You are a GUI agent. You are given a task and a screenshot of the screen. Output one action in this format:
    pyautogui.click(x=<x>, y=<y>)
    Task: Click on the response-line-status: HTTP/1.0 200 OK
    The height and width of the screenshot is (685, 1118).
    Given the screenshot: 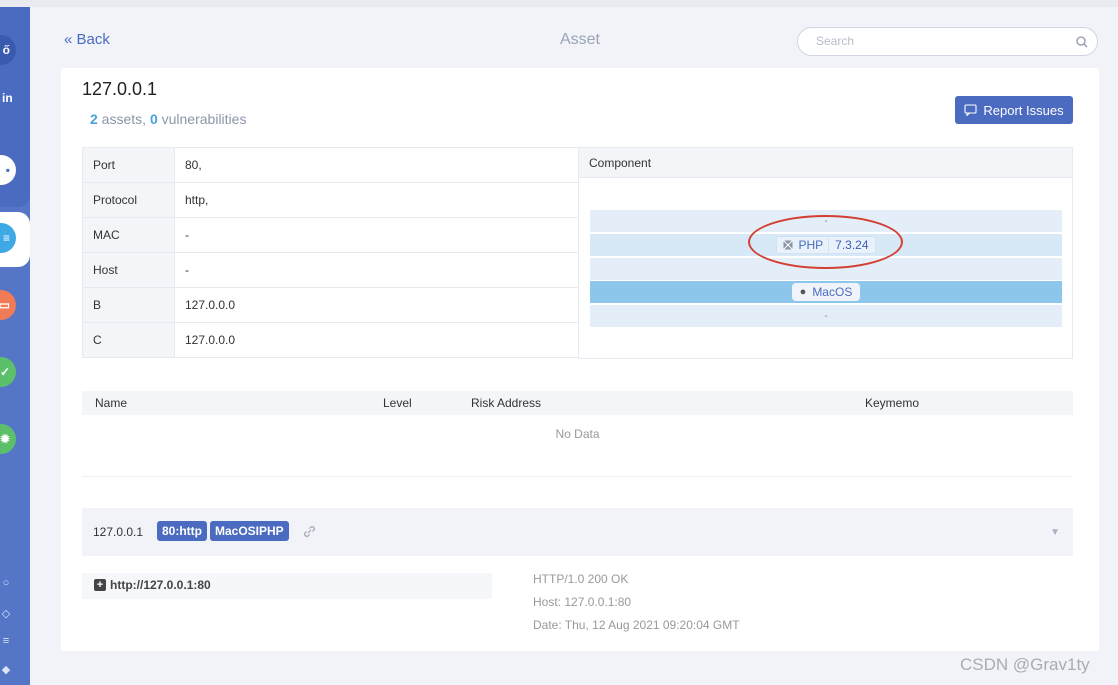 What is the action you would take?
    pyautogui.click(x=581, y=579)
    